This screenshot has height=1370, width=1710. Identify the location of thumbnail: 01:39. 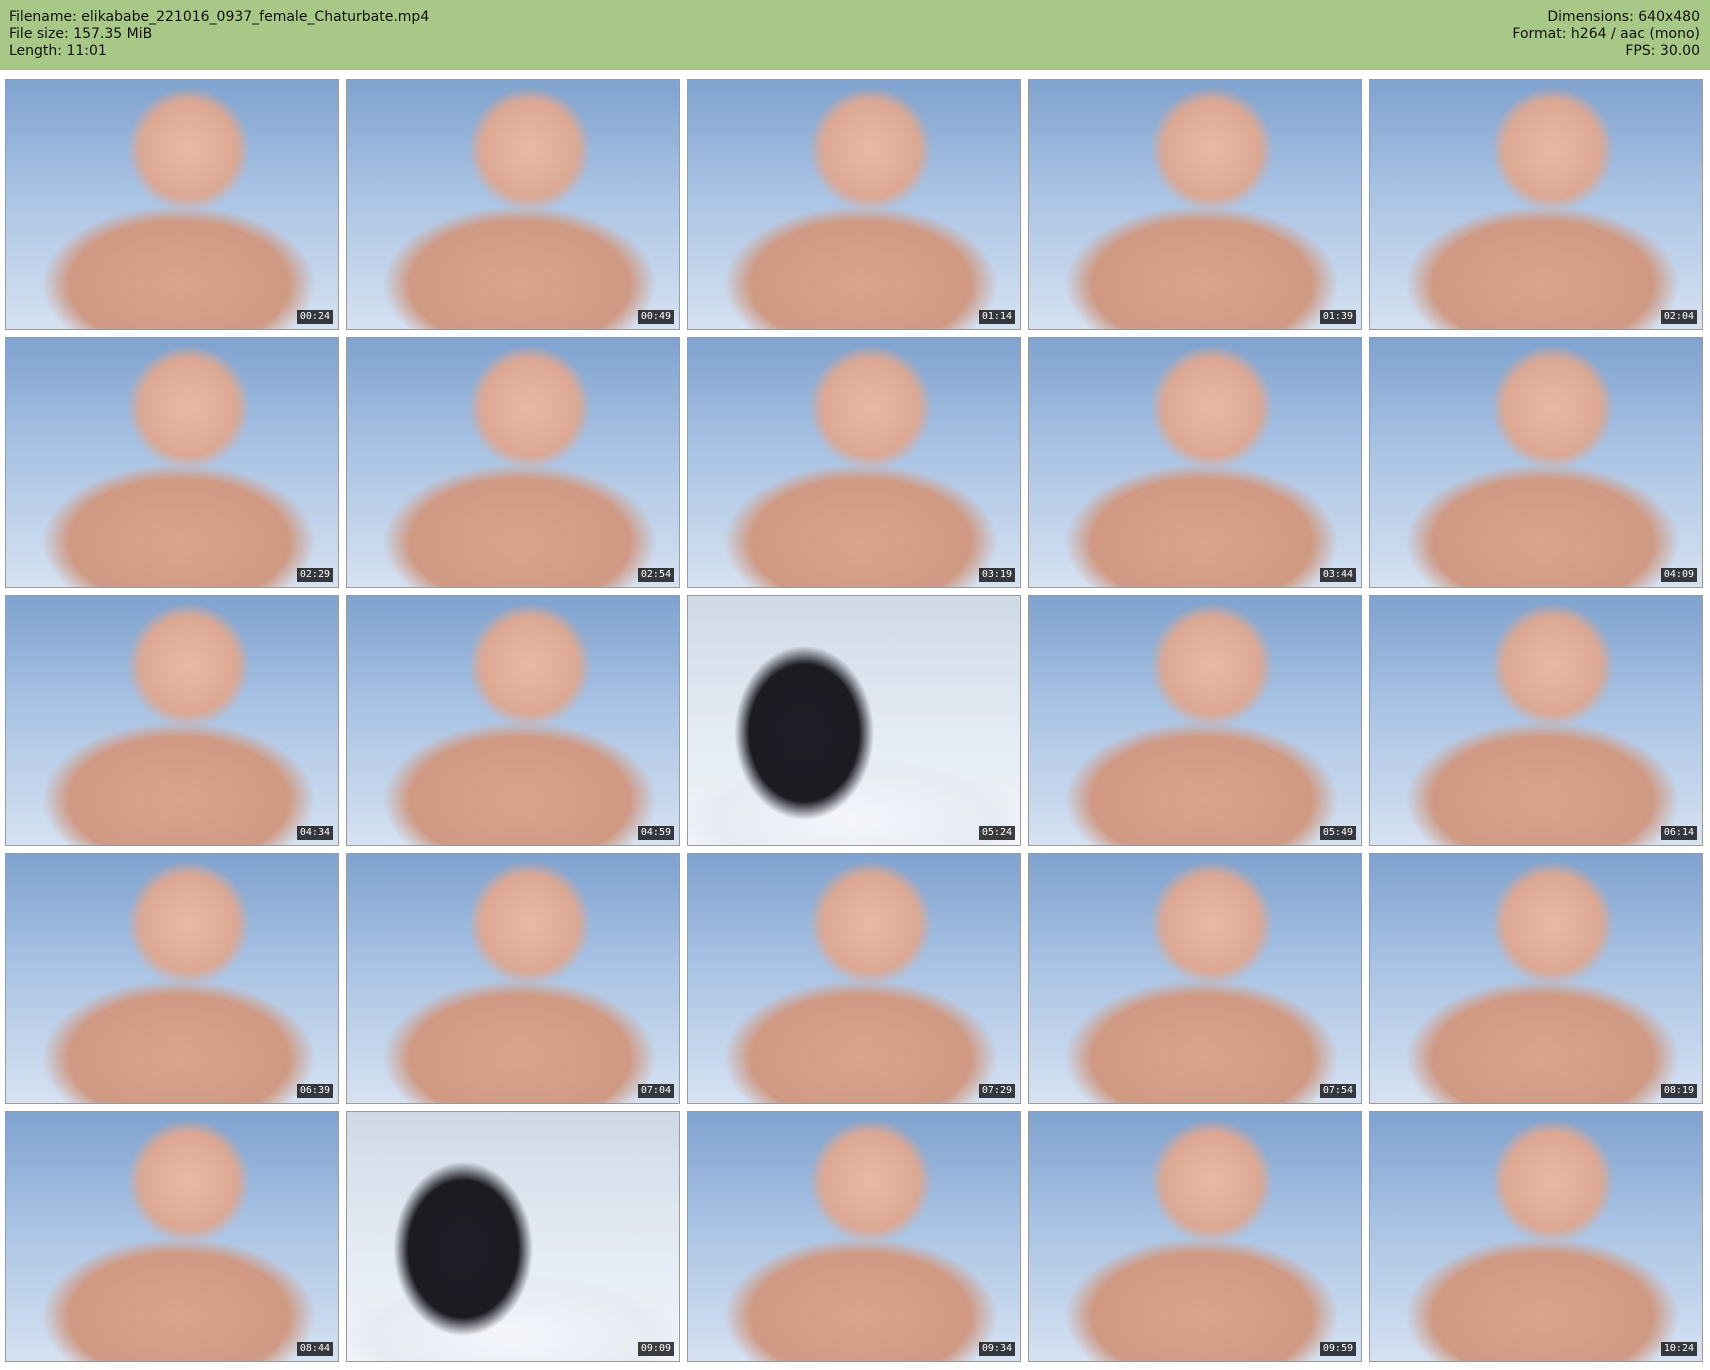
(1195, 204).